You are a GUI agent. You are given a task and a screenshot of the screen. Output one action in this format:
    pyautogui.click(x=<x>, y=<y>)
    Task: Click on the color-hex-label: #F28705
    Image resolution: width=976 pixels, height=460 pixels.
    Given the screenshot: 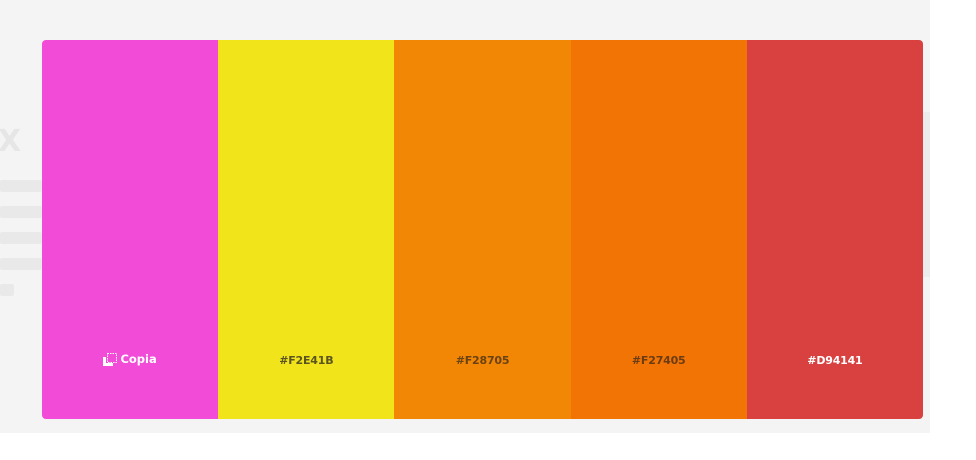 What is the action you would take?
    pyautogui.click(x=482, y=360)
    